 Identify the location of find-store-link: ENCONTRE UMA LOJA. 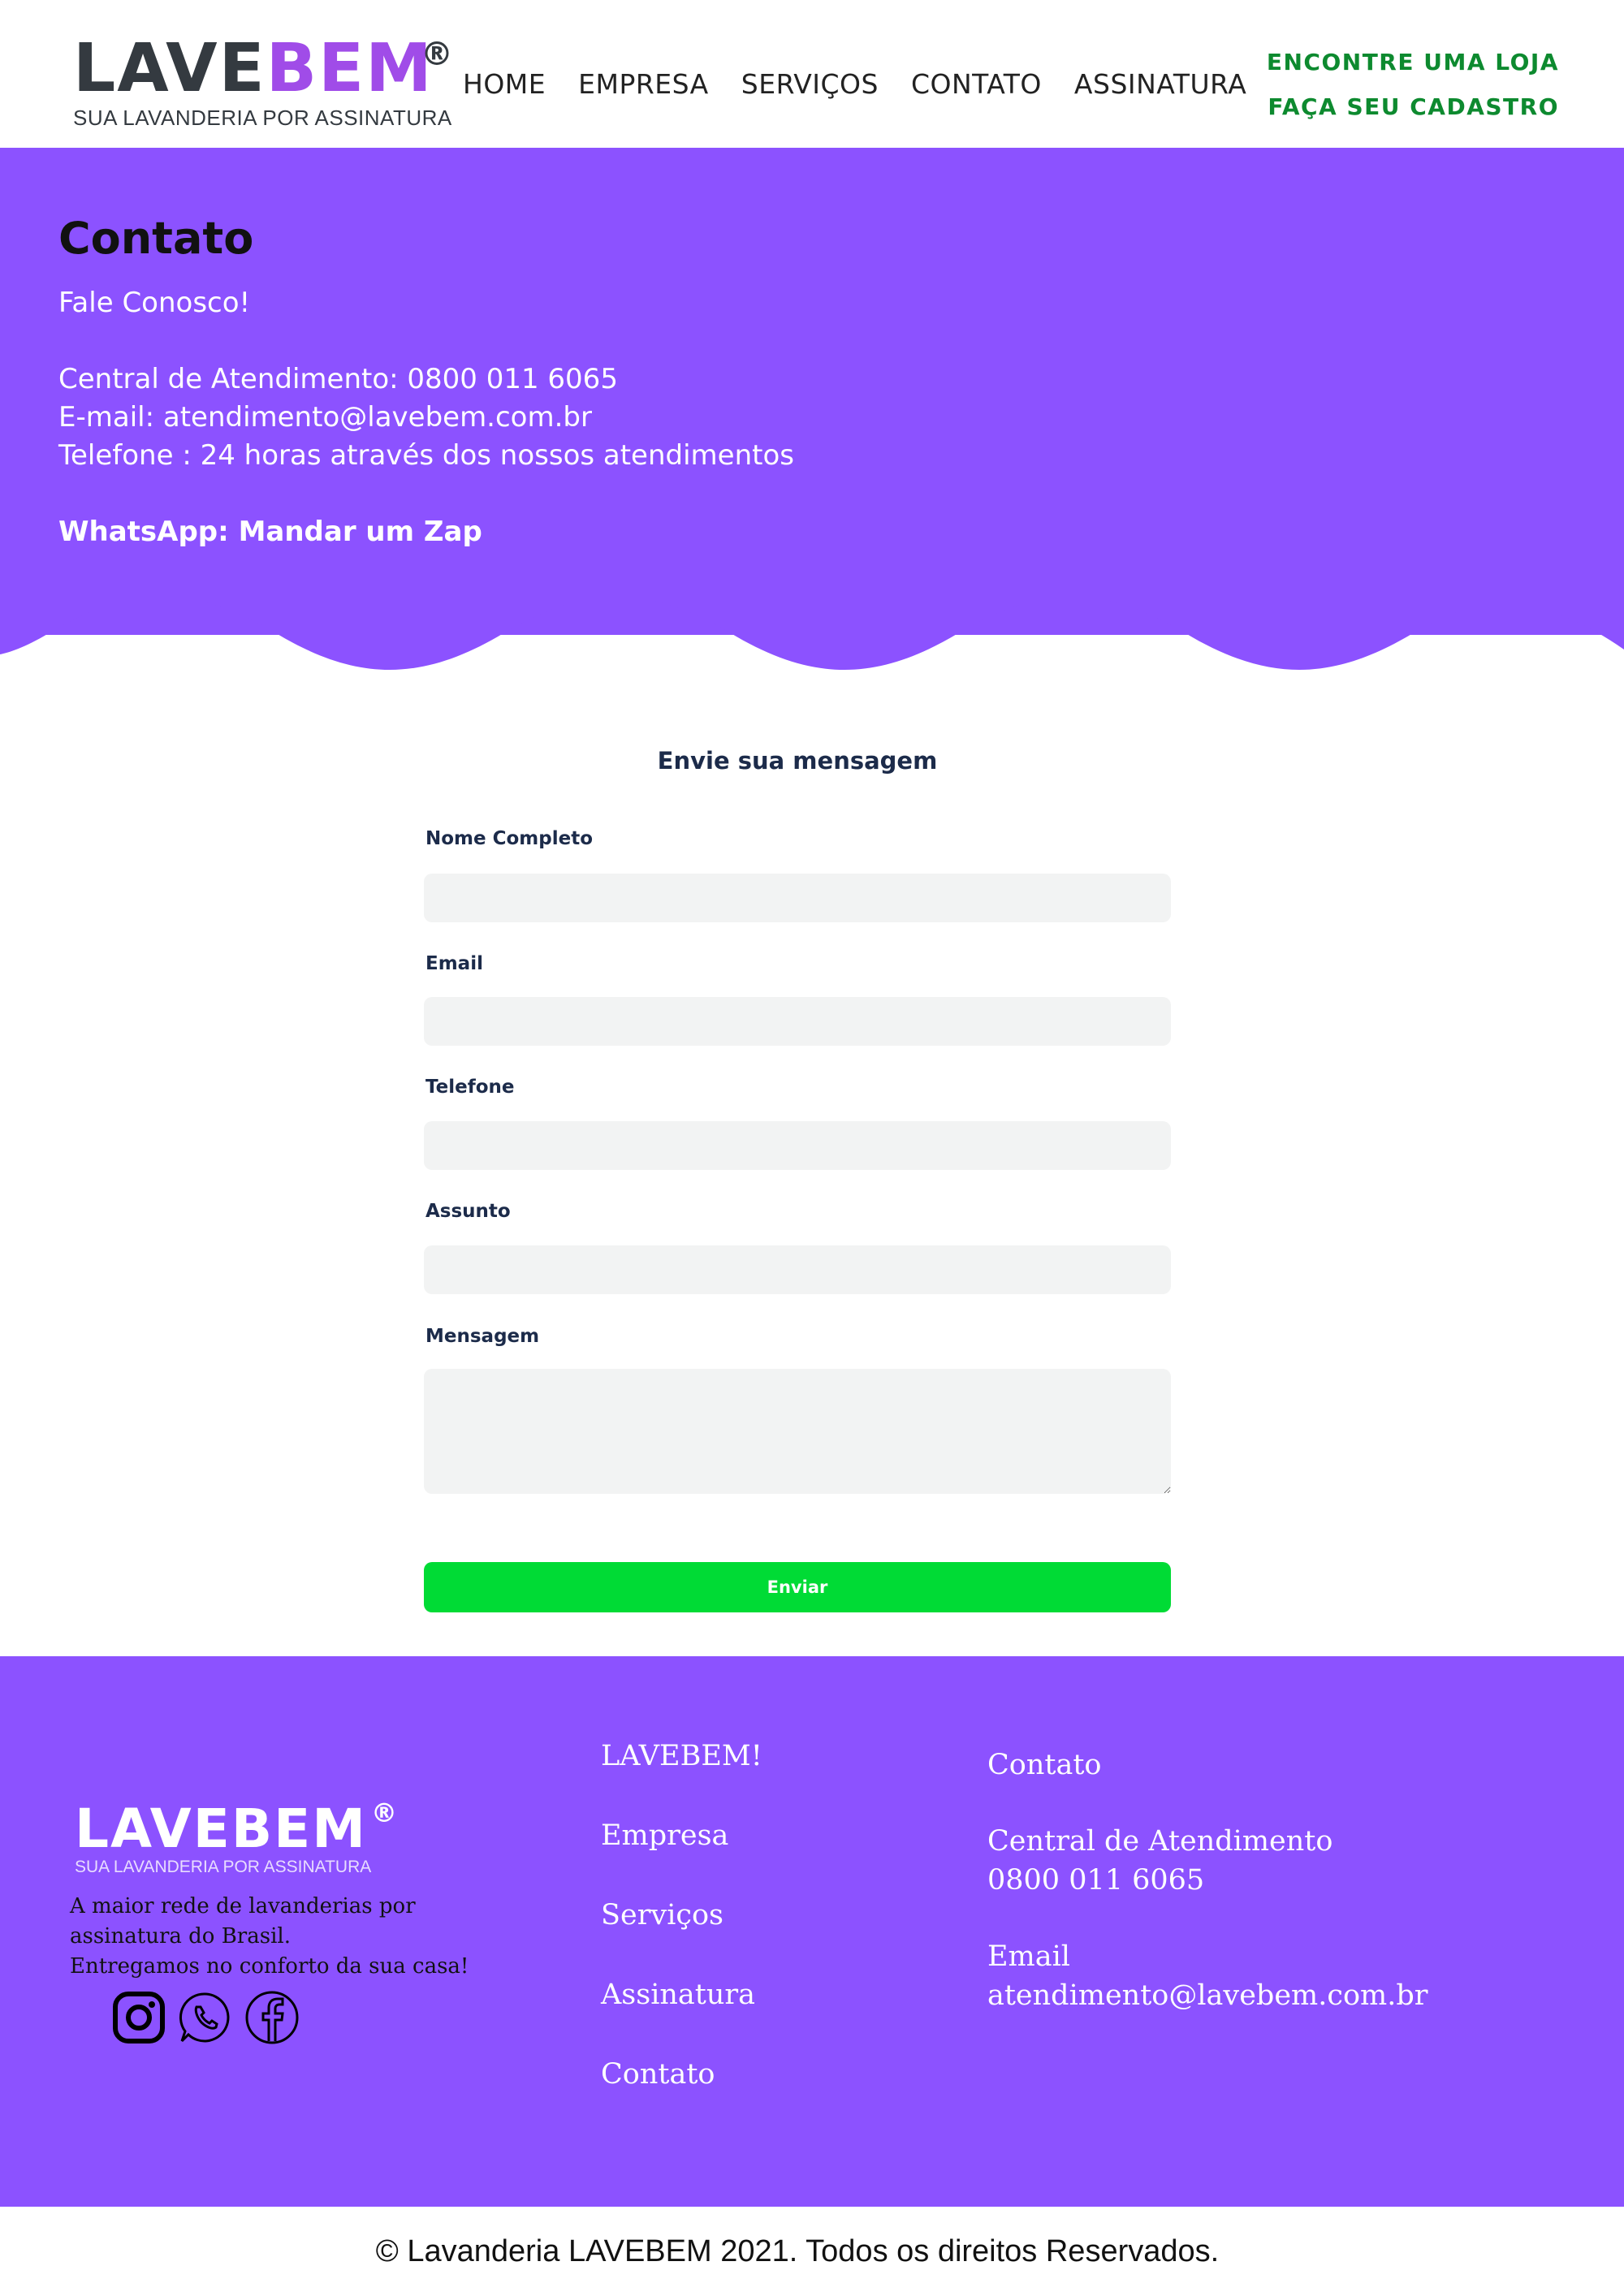
(1413, 63).